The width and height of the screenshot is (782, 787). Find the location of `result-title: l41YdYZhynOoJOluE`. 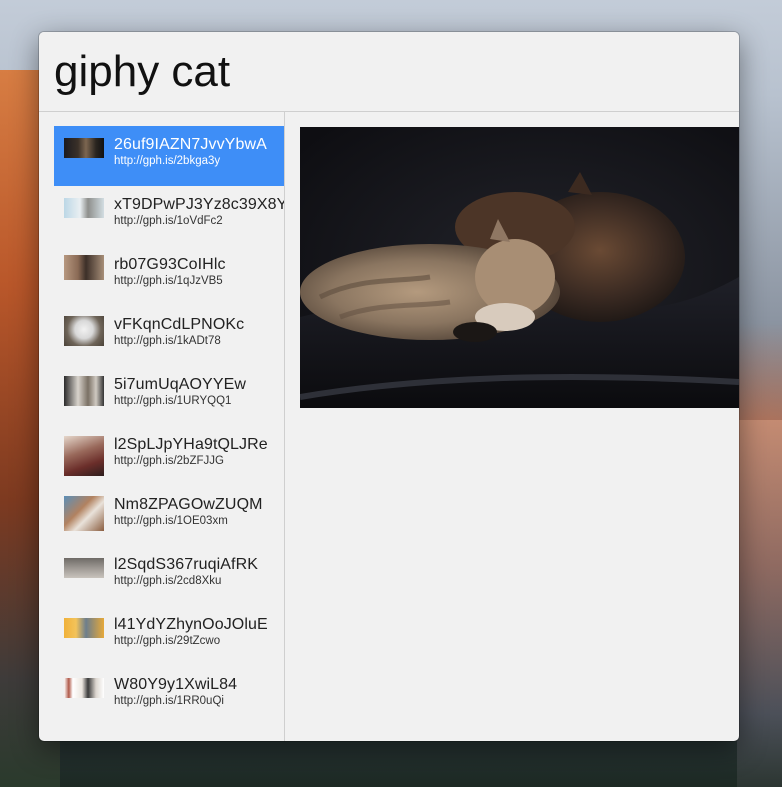

result-title: l41YdYZhynOoJOluE is located at coordinates (191, 624).